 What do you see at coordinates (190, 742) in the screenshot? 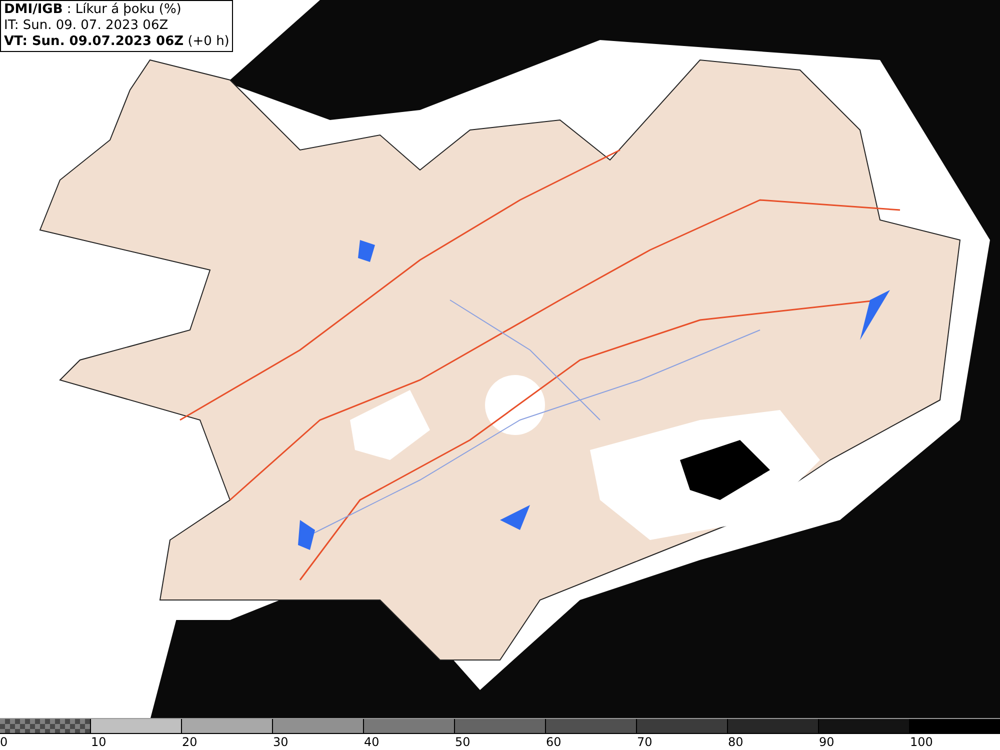
I see `legend-label: 20` at bounding box center [190, 742].